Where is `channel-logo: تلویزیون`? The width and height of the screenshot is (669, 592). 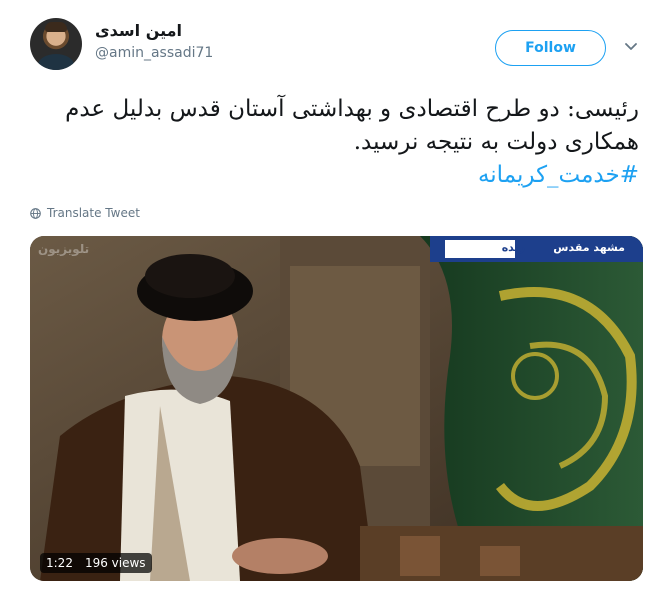 channel-logo: تلویزیون is located at coordinates (64, 249).